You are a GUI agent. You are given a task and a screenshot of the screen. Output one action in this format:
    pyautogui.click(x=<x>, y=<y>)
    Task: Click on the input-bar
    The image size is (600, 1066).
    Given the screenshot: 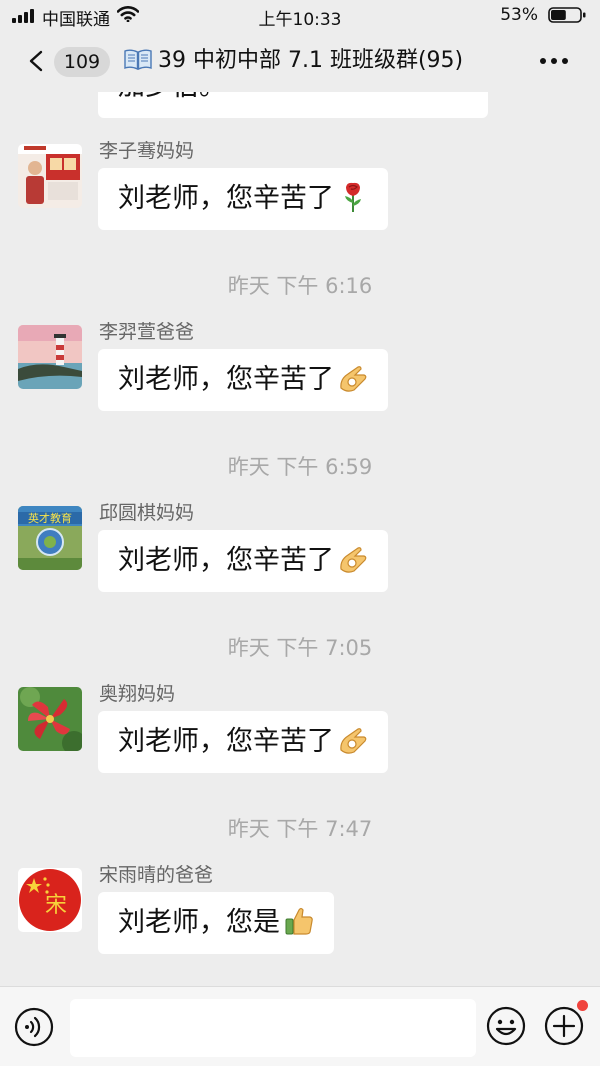 What is the action you would take?
    pyautogui.click(x=300, y=1026)
    